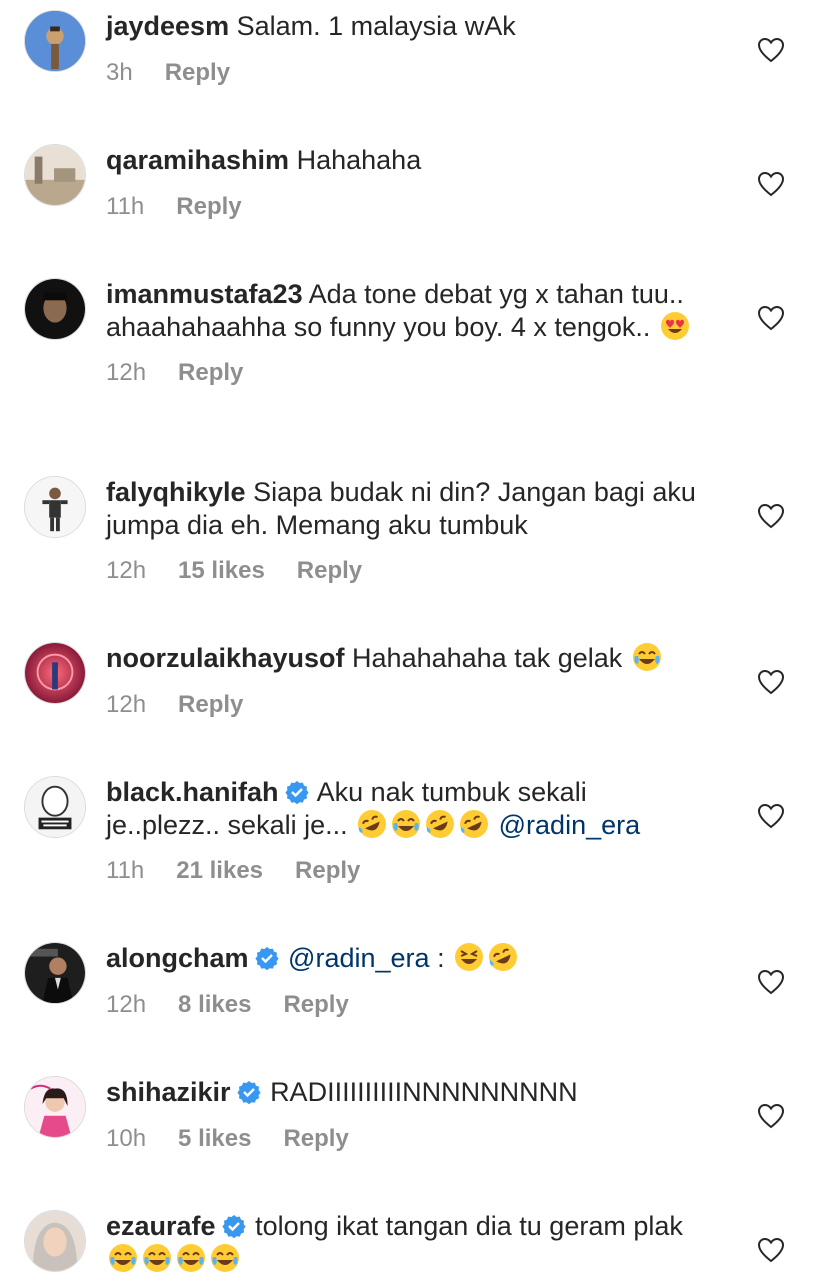  What do you see at coordinates (204, 294) in the screenshot?
I see `username: imanmustafa23` at bounding box center [204, 294].